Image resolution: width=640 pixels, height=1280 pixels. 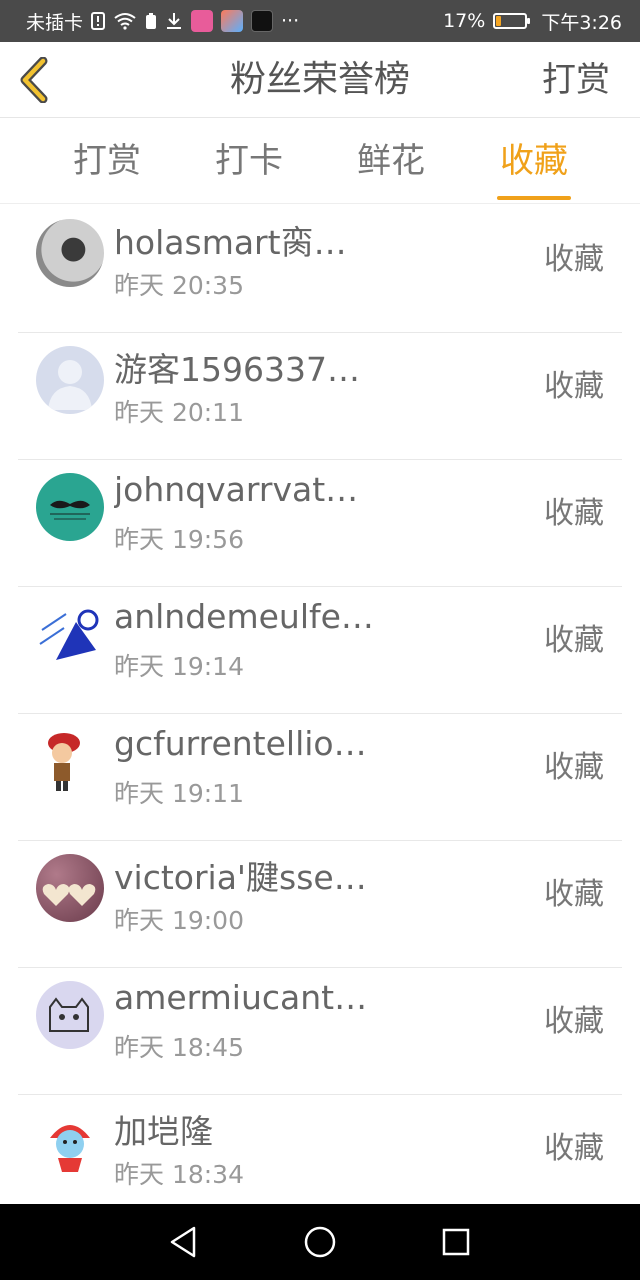 I want to click on tab-bar: 打赏 打卡 鲜花 收藏, so click(x=320, y=161).